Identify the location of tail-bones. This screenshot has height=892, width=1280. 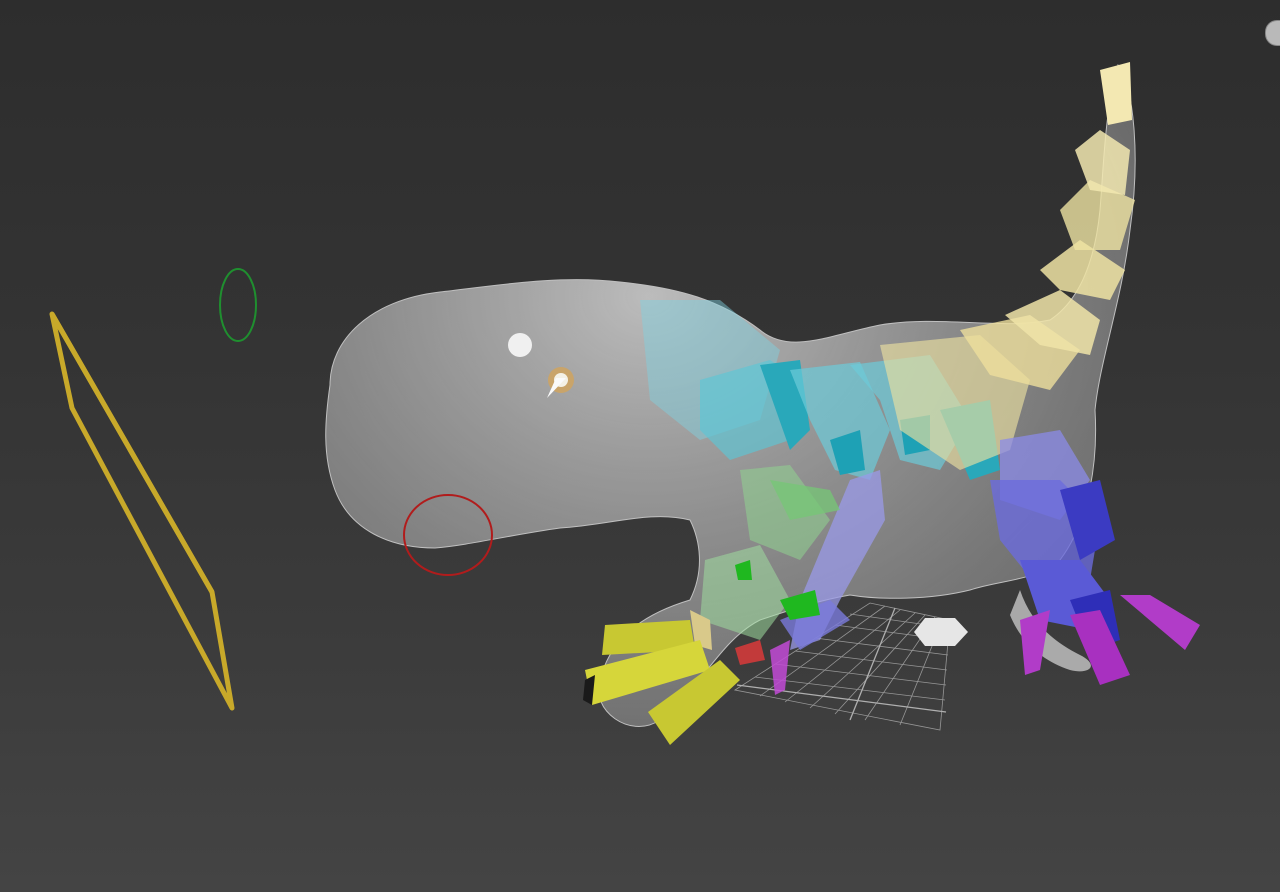
(1007, 266).